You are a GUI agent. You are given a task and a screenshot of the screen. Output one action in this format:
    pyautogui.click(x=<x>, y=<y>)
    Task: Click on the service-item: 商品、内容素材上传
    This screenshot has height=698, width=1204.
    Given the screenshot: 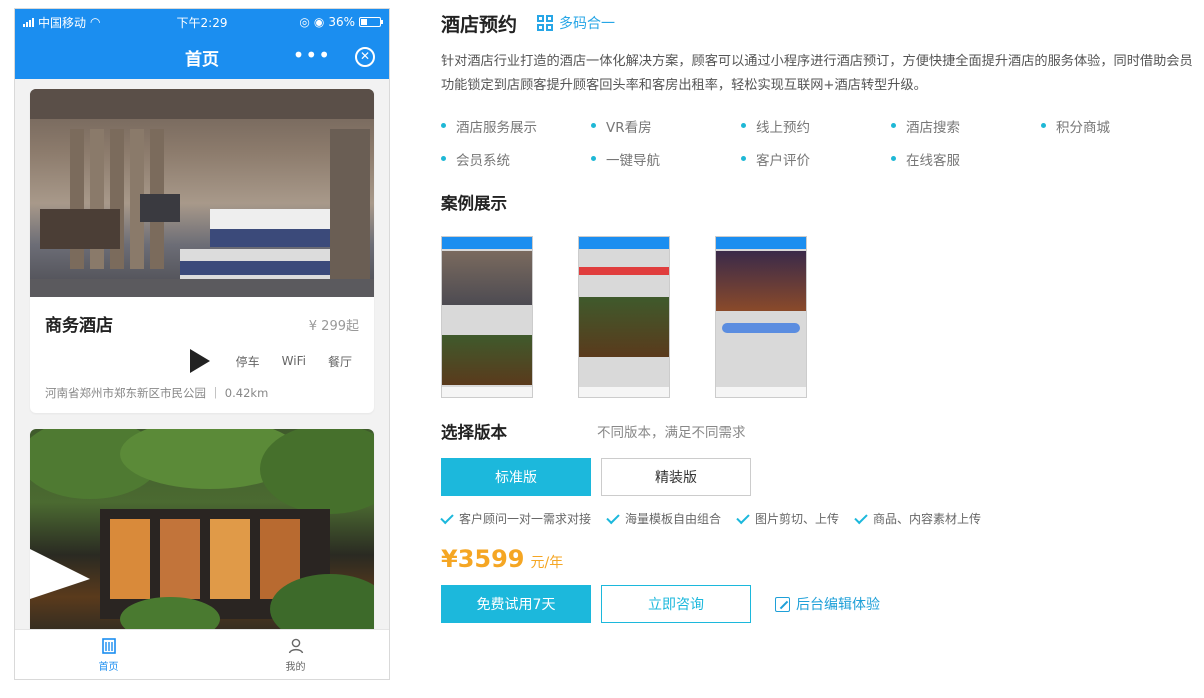 What is the action you would take?
    pyautogui.click(x=918, y=518)
    